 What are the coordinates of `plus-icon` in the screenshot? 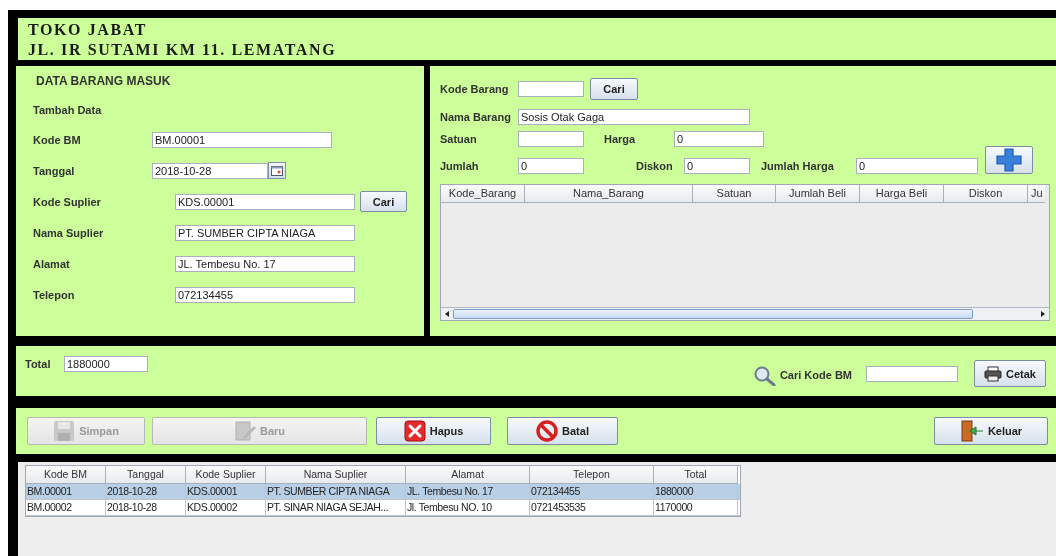 It's located at (1009, 160).